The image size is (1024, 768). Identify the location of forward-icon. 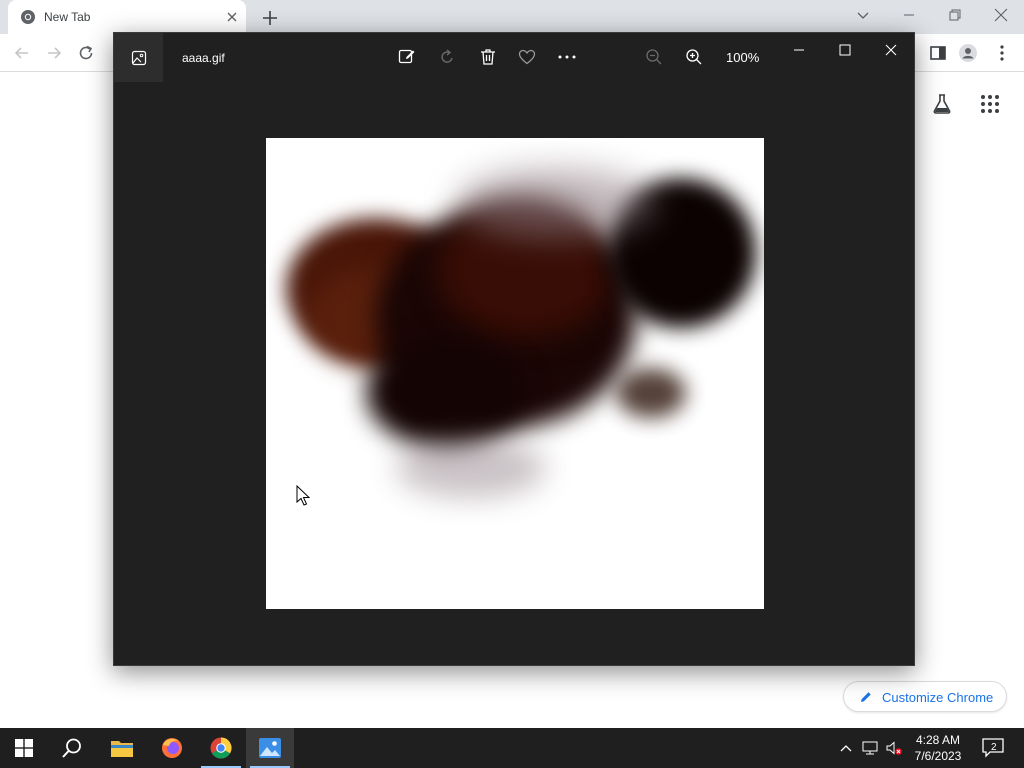
(54, 53).